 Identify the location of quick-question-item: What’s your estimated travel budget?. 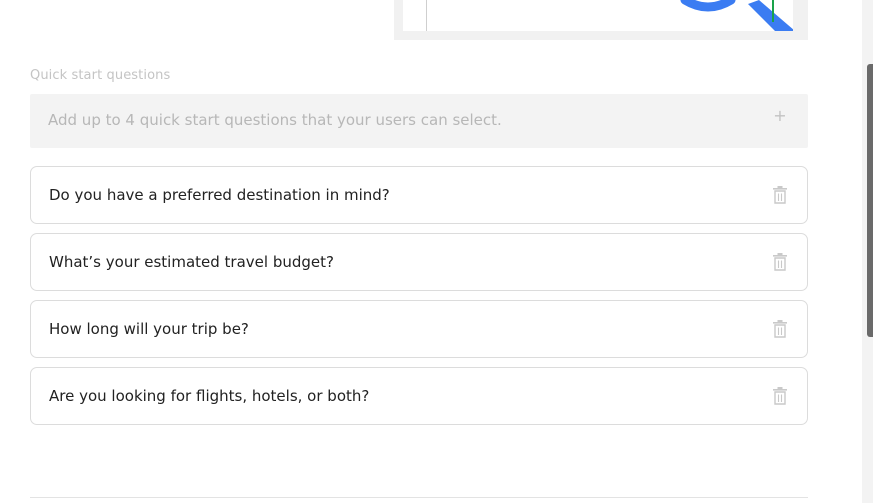
(419, 262).